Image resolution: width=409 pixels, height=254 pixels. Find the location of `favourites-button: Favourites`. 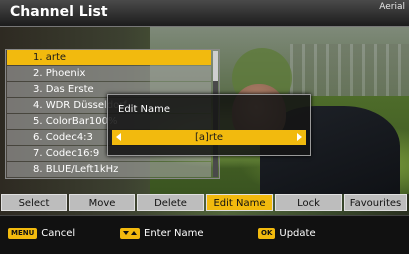

favourites-button: Favourites is located at coordinates (375, 202).